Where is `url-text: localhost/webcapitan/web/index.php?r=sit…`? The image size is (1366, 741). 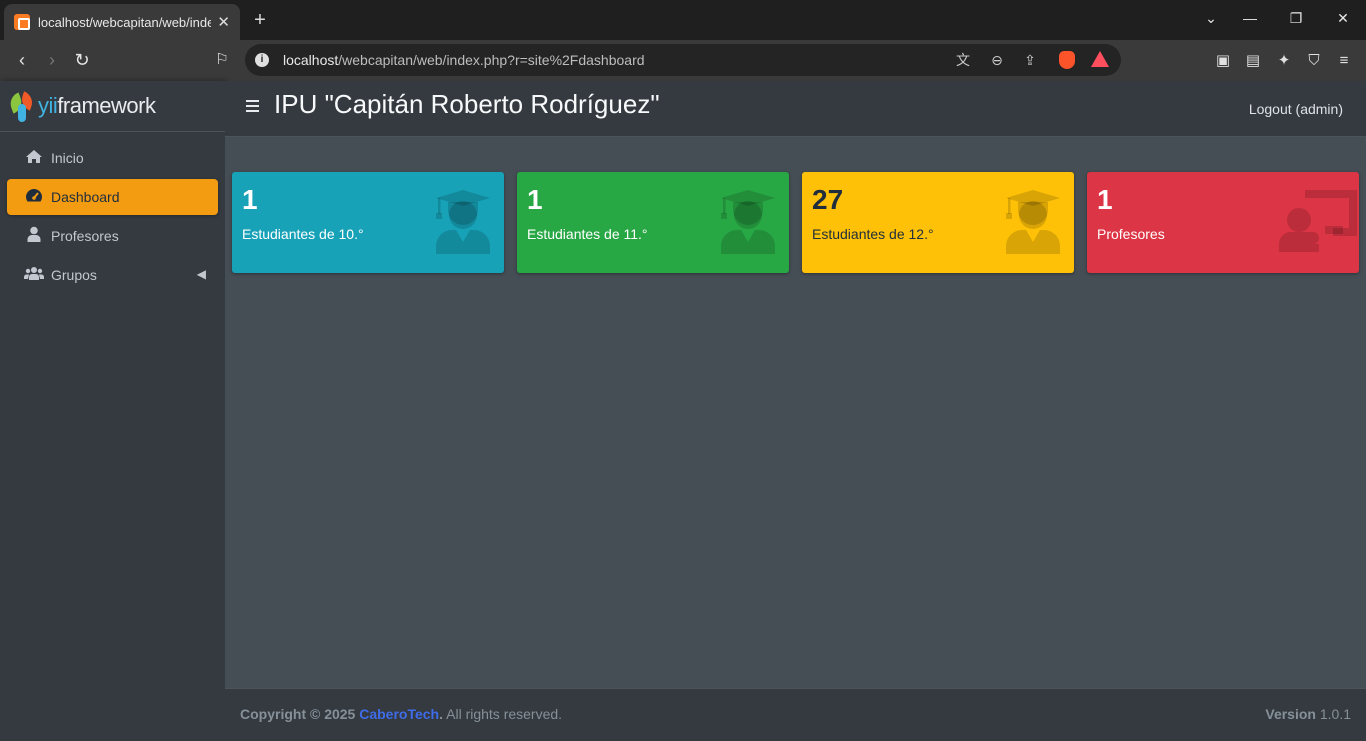 url-text: localhost/webcapitan/web/index.php?r=sit… is located at coordinates (464, 60).